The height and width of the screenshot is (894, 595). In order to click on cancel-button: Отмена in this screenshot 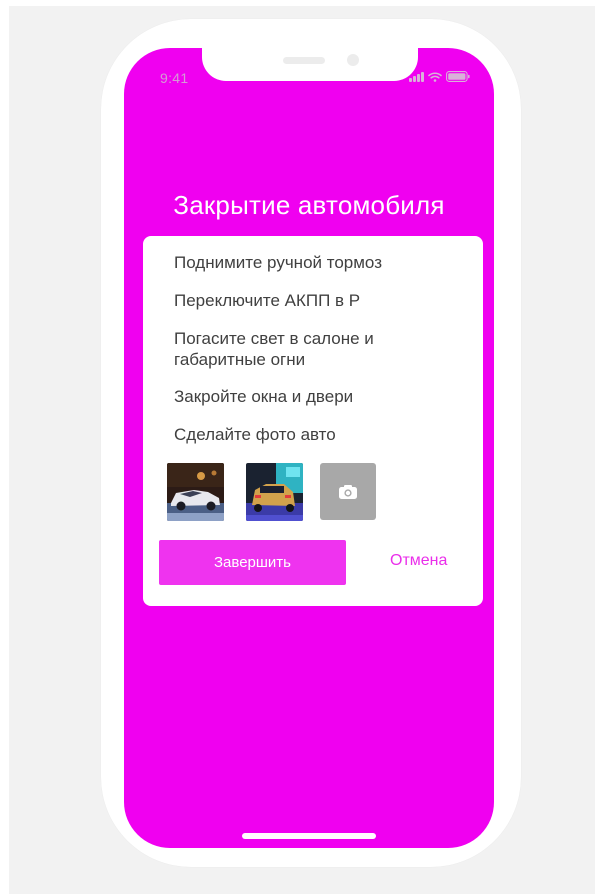, I will do `click(418, 561)`.